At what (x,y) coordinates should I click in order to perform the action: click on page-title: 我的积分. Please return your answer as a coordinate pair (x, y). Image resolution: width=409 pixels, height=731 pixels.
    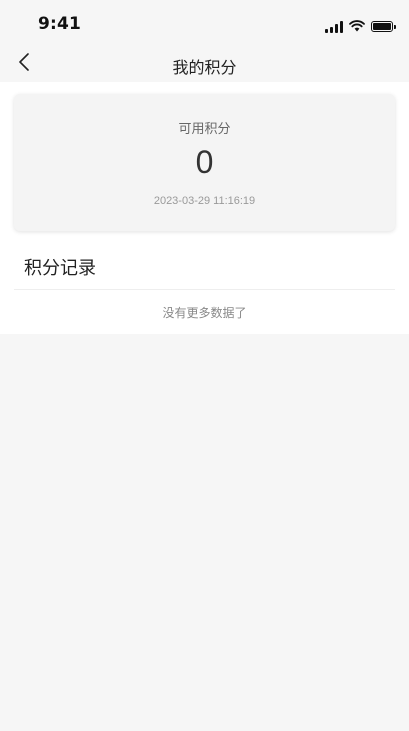
    Looking at the image, I should click on (204, 67).